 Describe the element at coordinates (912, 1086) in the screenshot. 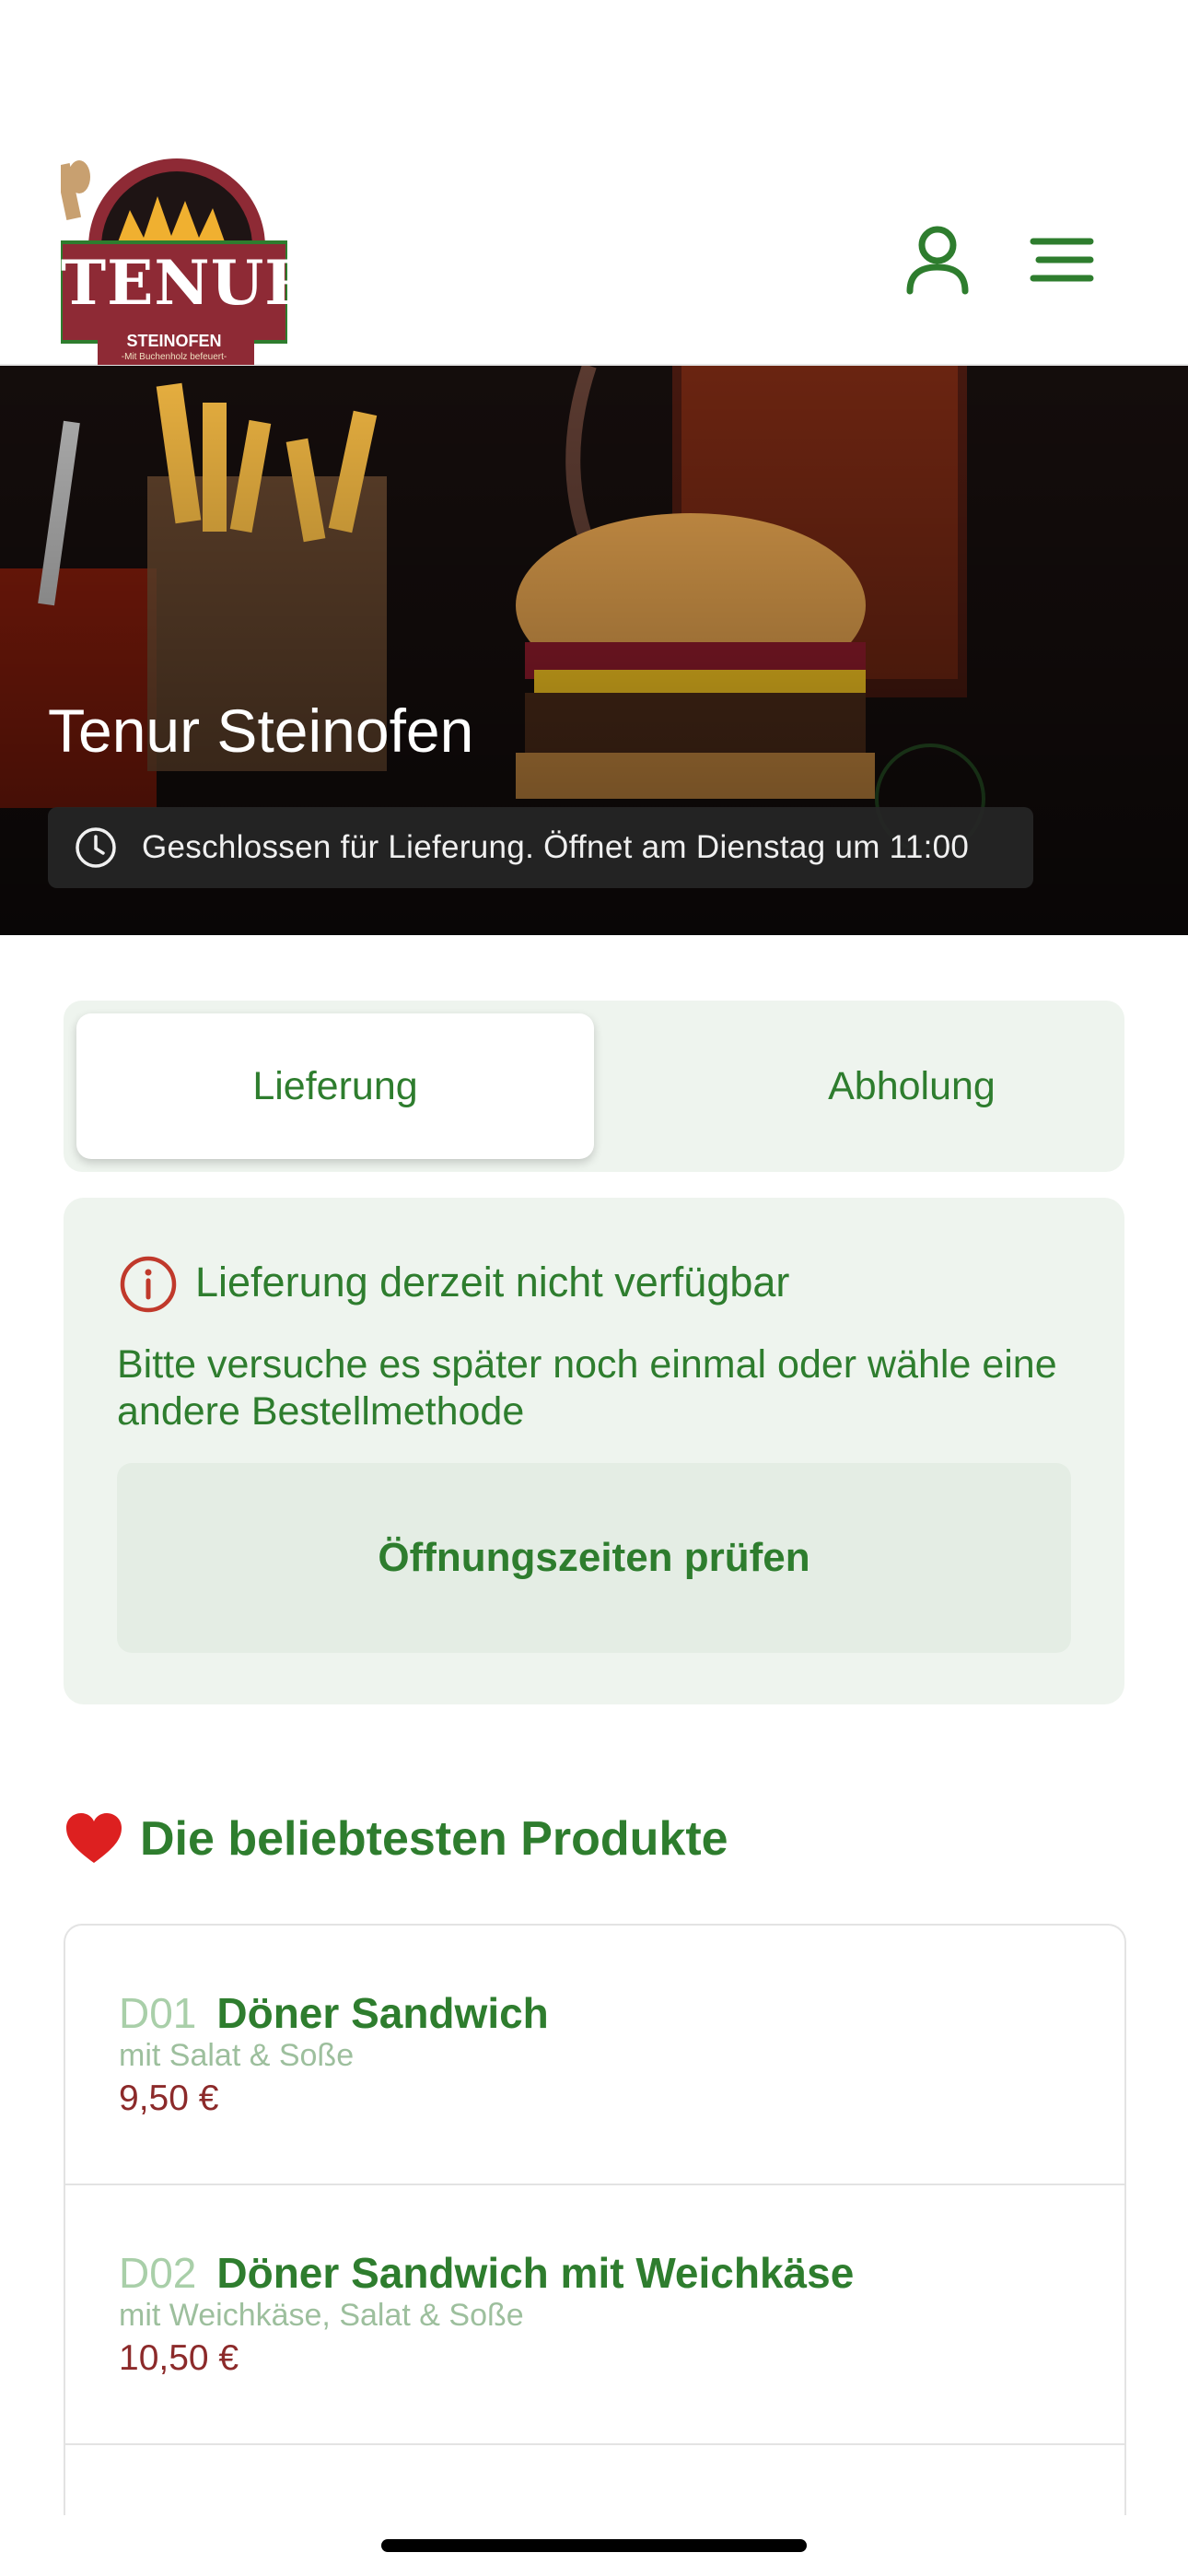

I see `tab-abholung: Abholung` at that location.